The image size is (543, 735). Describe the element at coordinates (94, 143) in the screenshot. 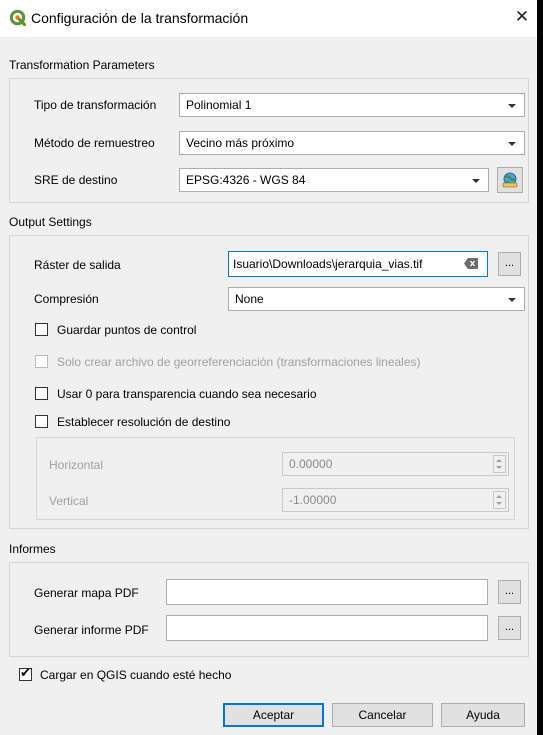

I see `resample-method-label: Método de remuestreo` at that location.